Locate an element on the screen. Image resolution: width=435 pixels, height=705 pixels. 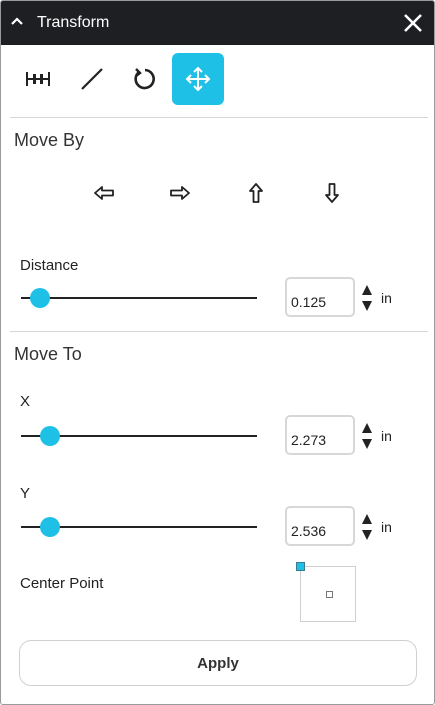
move-right-button is located at coordinates (180, 193).